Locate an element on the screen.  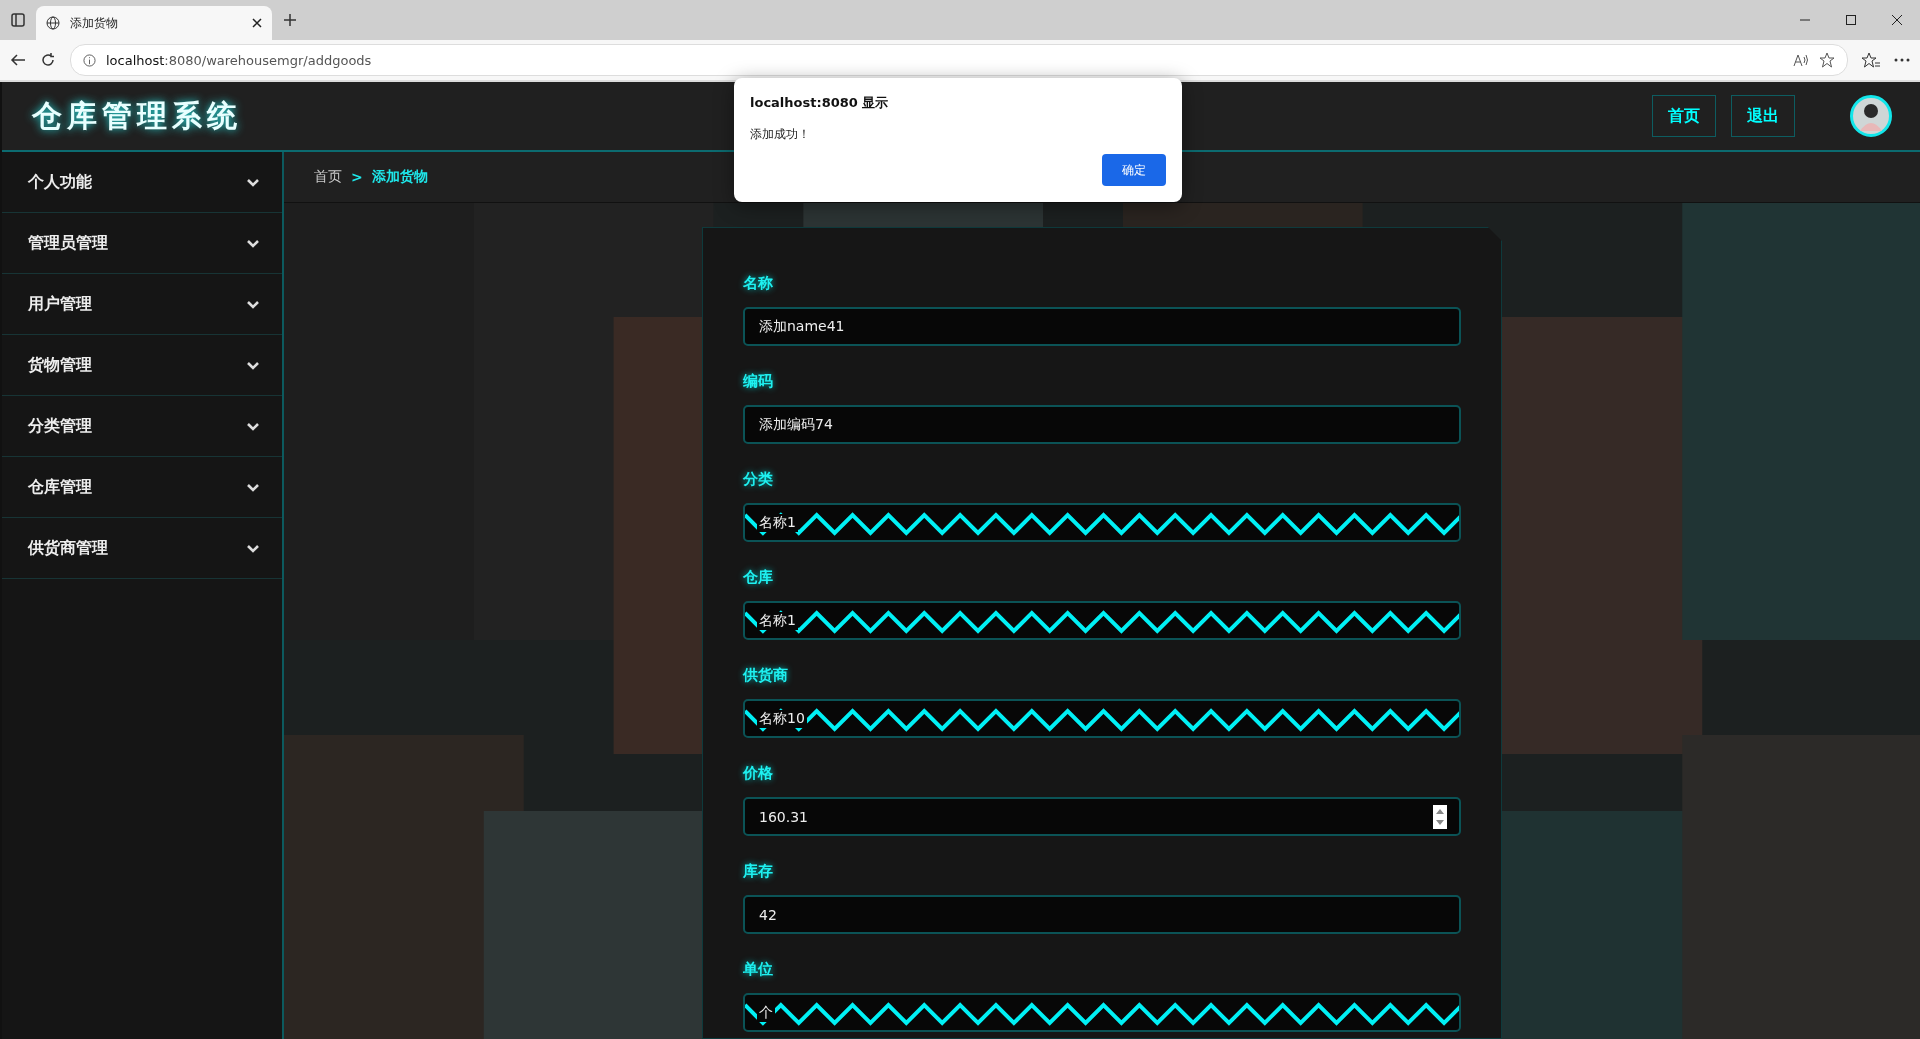
nav-button: 退出 is located at coordinates (1763, 116).